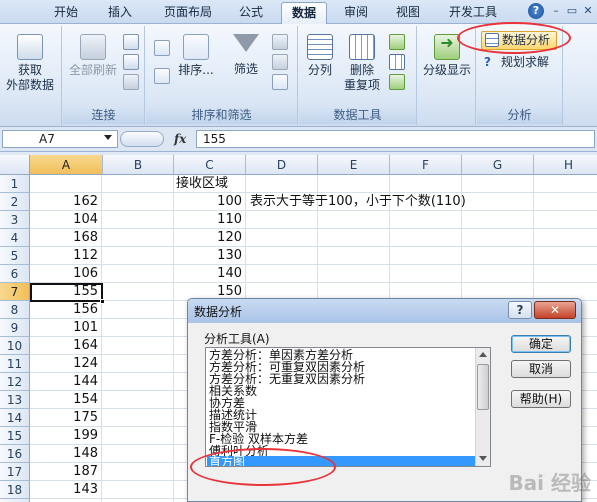 This screenshot has width=597, height=502. I want to click on remove-duplicates-button: 删除 重复项, so click(362, 63).